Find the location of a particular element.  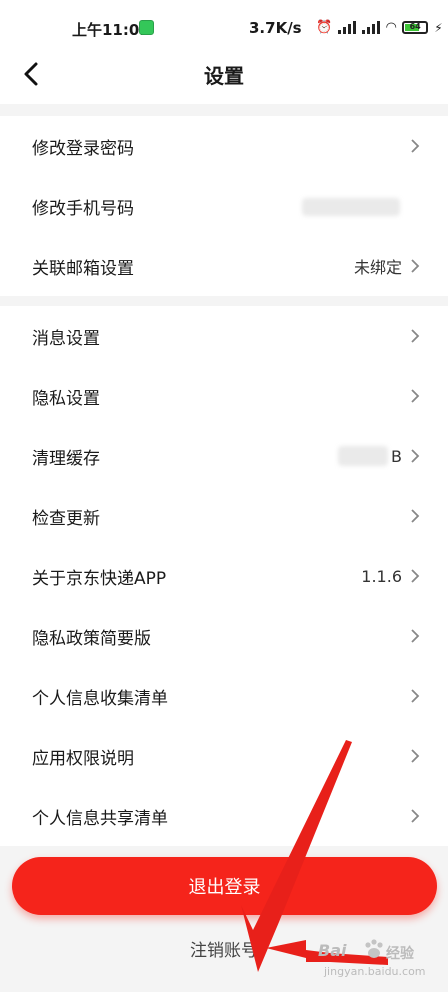

setting-label: 检查更新 is located at coordinates (66, 518).